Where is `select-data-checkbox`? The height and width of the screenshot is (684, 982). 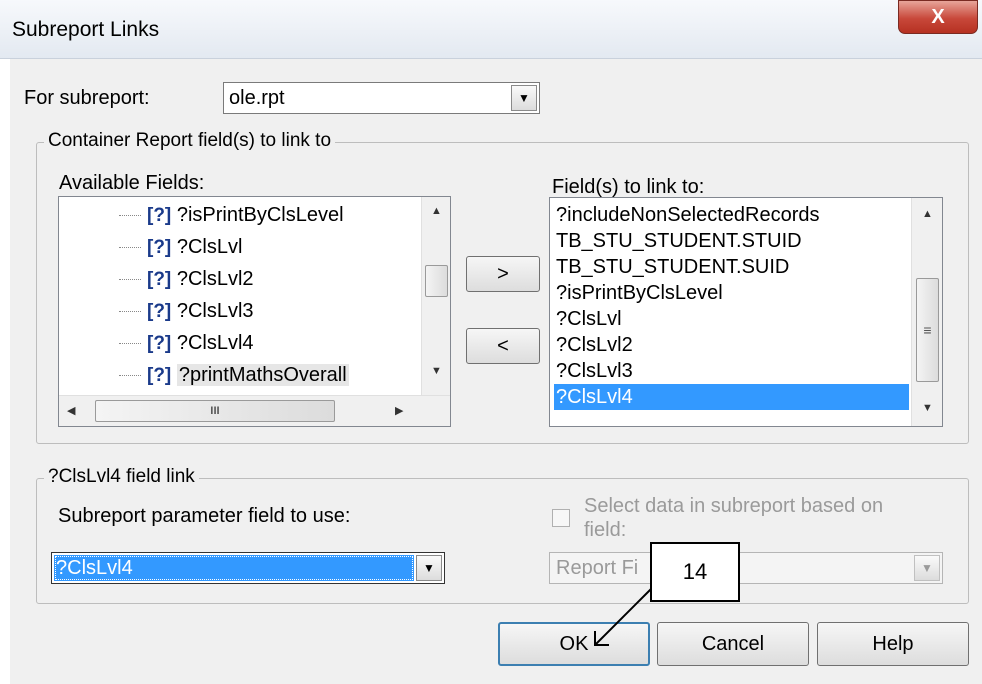
select-data-checkbox is located at coordinates (561, 518).